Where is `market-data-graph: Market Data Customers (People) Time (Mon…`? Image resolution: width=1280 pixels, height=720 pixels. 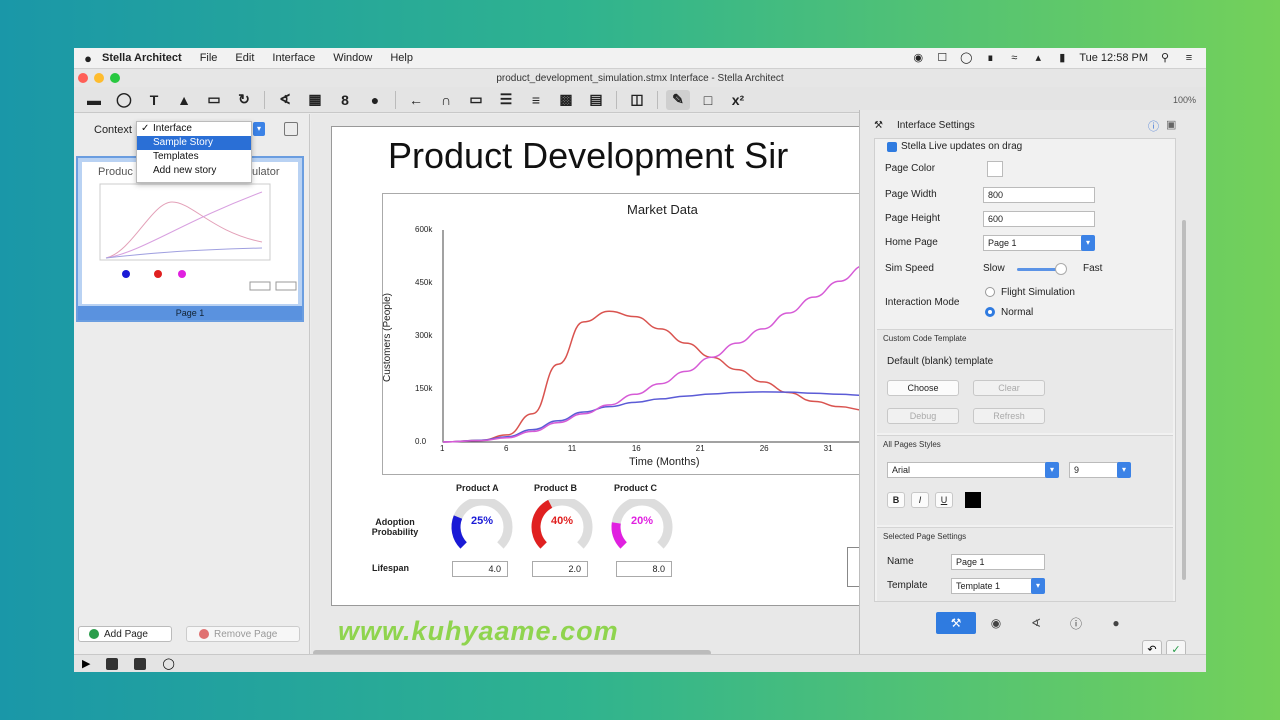 market-data-graph: Market Data Customers (People) Time (Mon… is located at coordinates (627, 334).